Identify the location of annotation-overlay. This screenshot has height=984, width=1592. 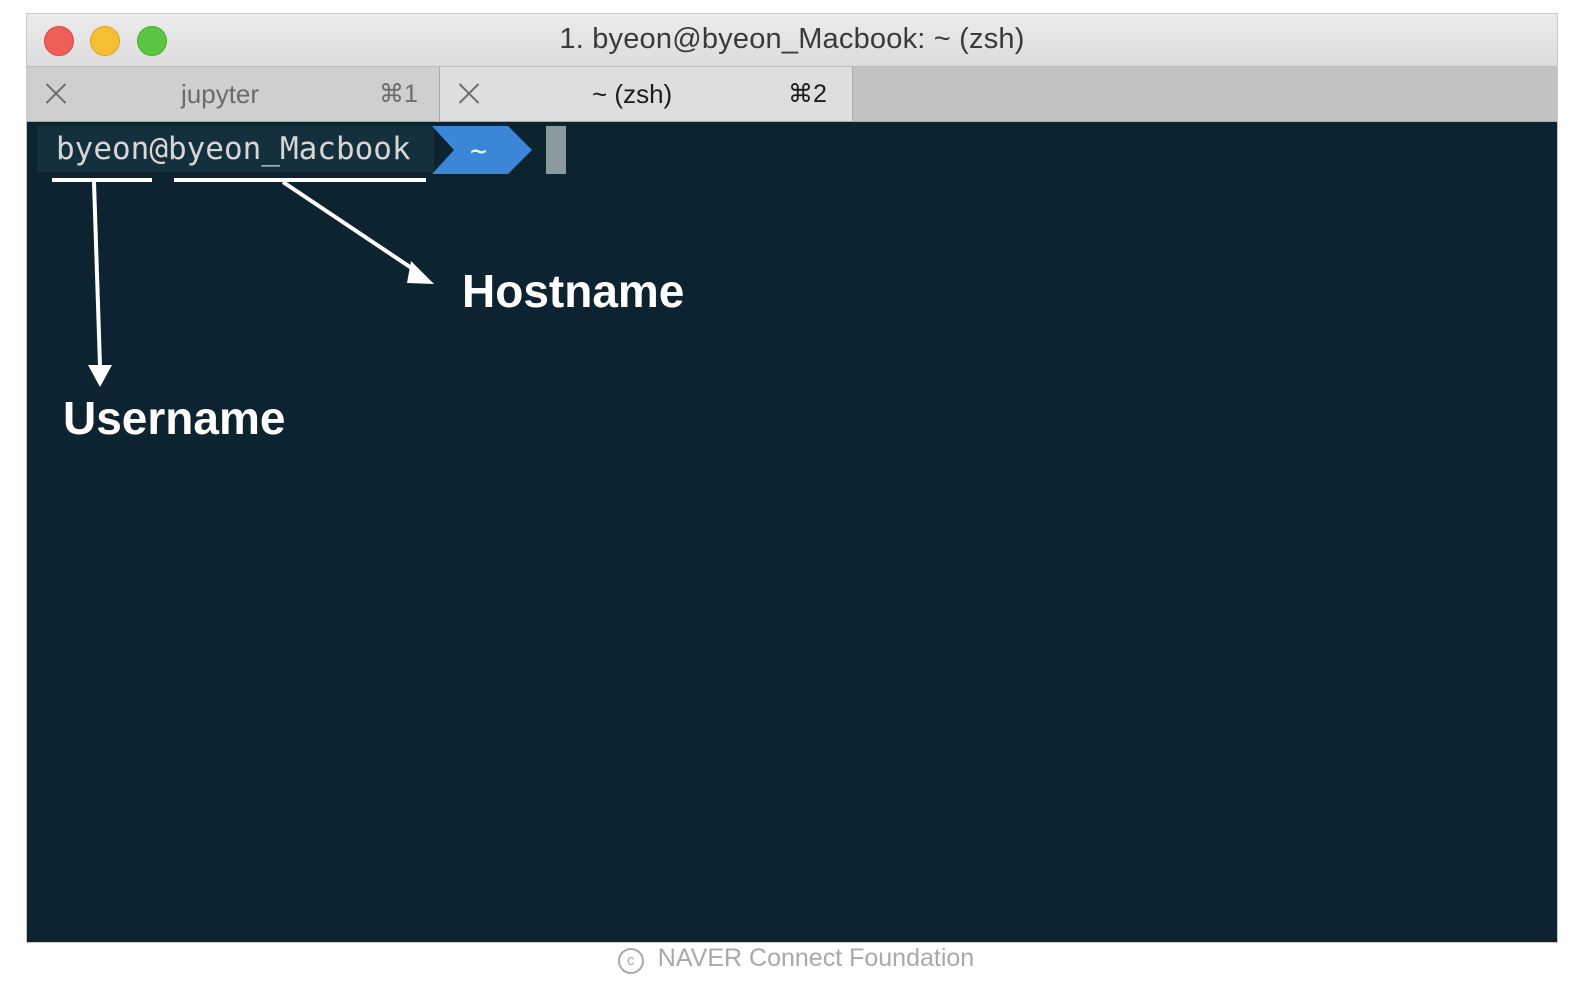
(243, 282).